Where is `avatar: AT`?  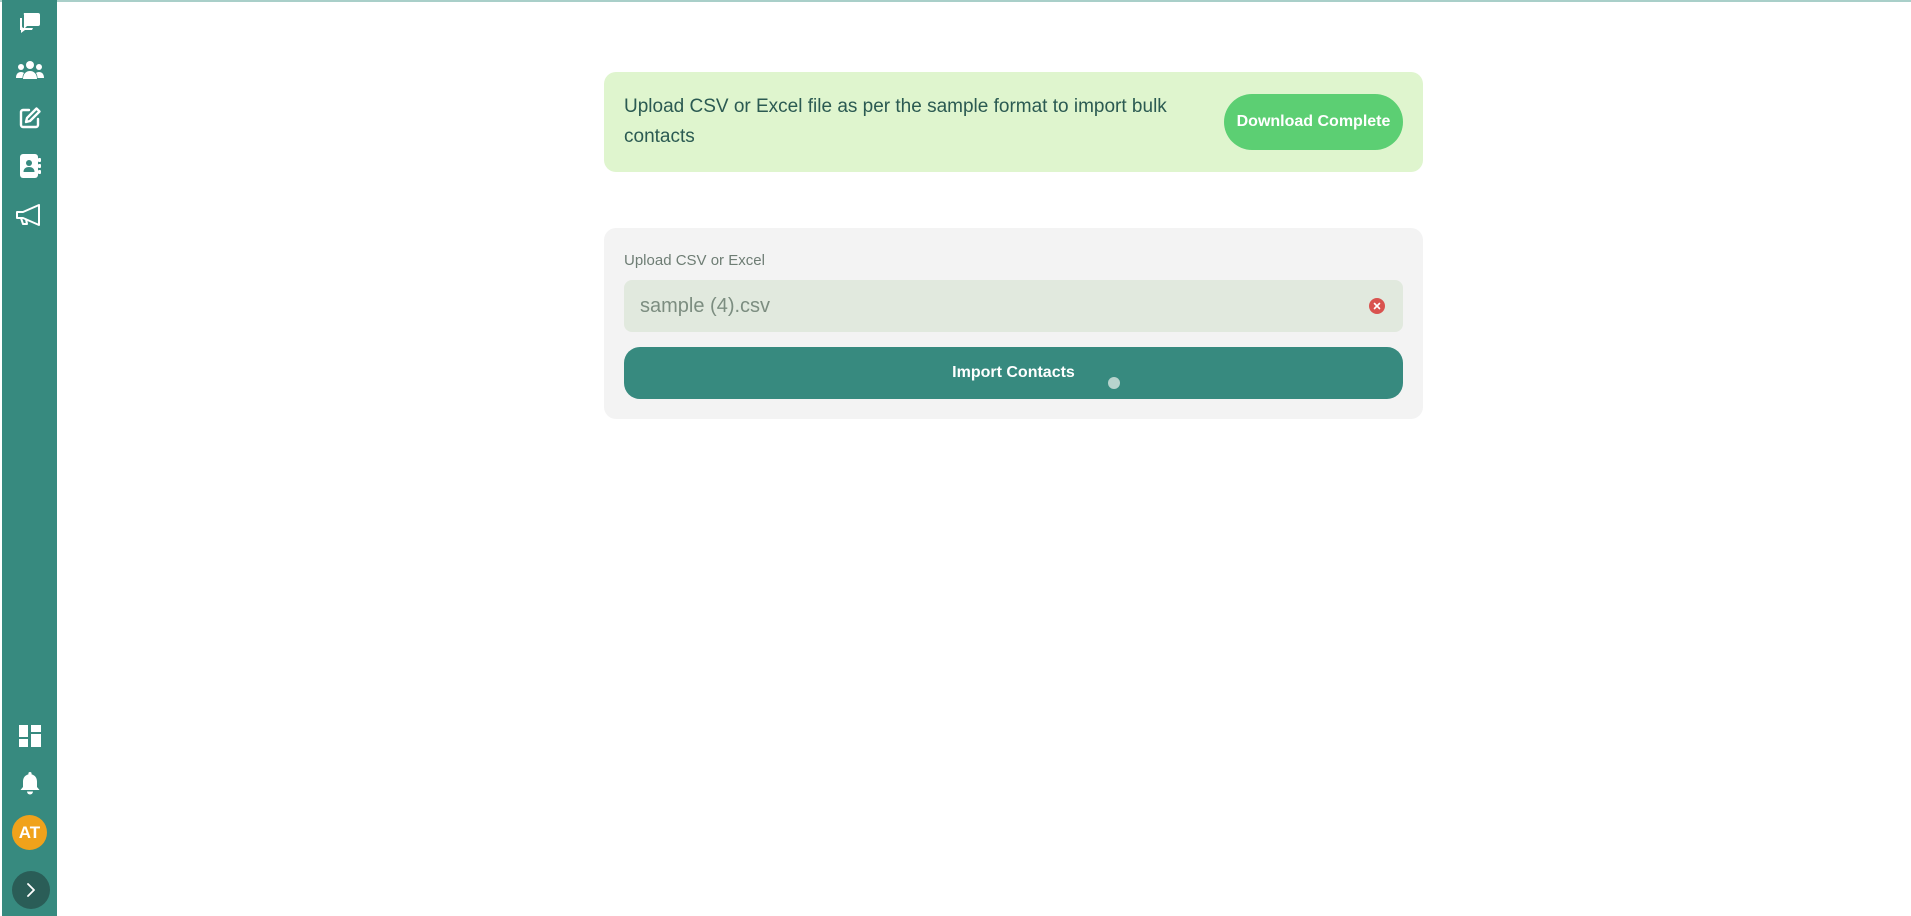
avatar: AT is located at coordinates (29, 832).